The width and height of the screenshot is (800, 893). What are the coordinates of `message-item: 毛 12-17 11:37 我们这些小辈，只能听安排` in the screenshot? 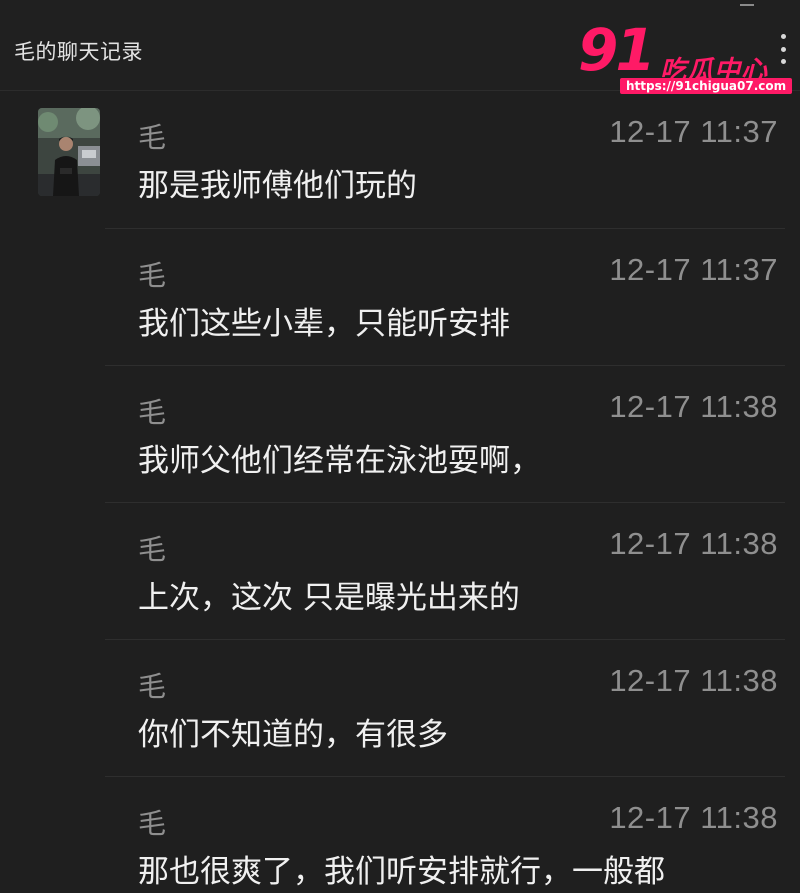 It's located at (445, 315).